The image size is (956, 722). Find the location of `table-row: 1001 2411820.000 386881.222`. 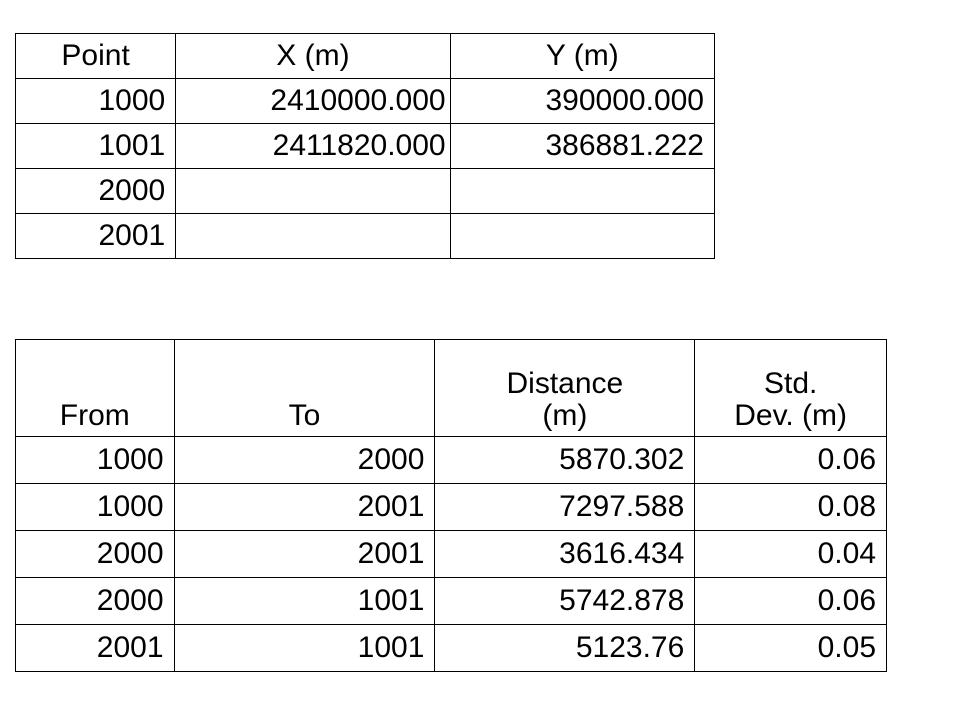

table-row: 1001 2411820.000 386881.222 is located at coordinates (365, 146).